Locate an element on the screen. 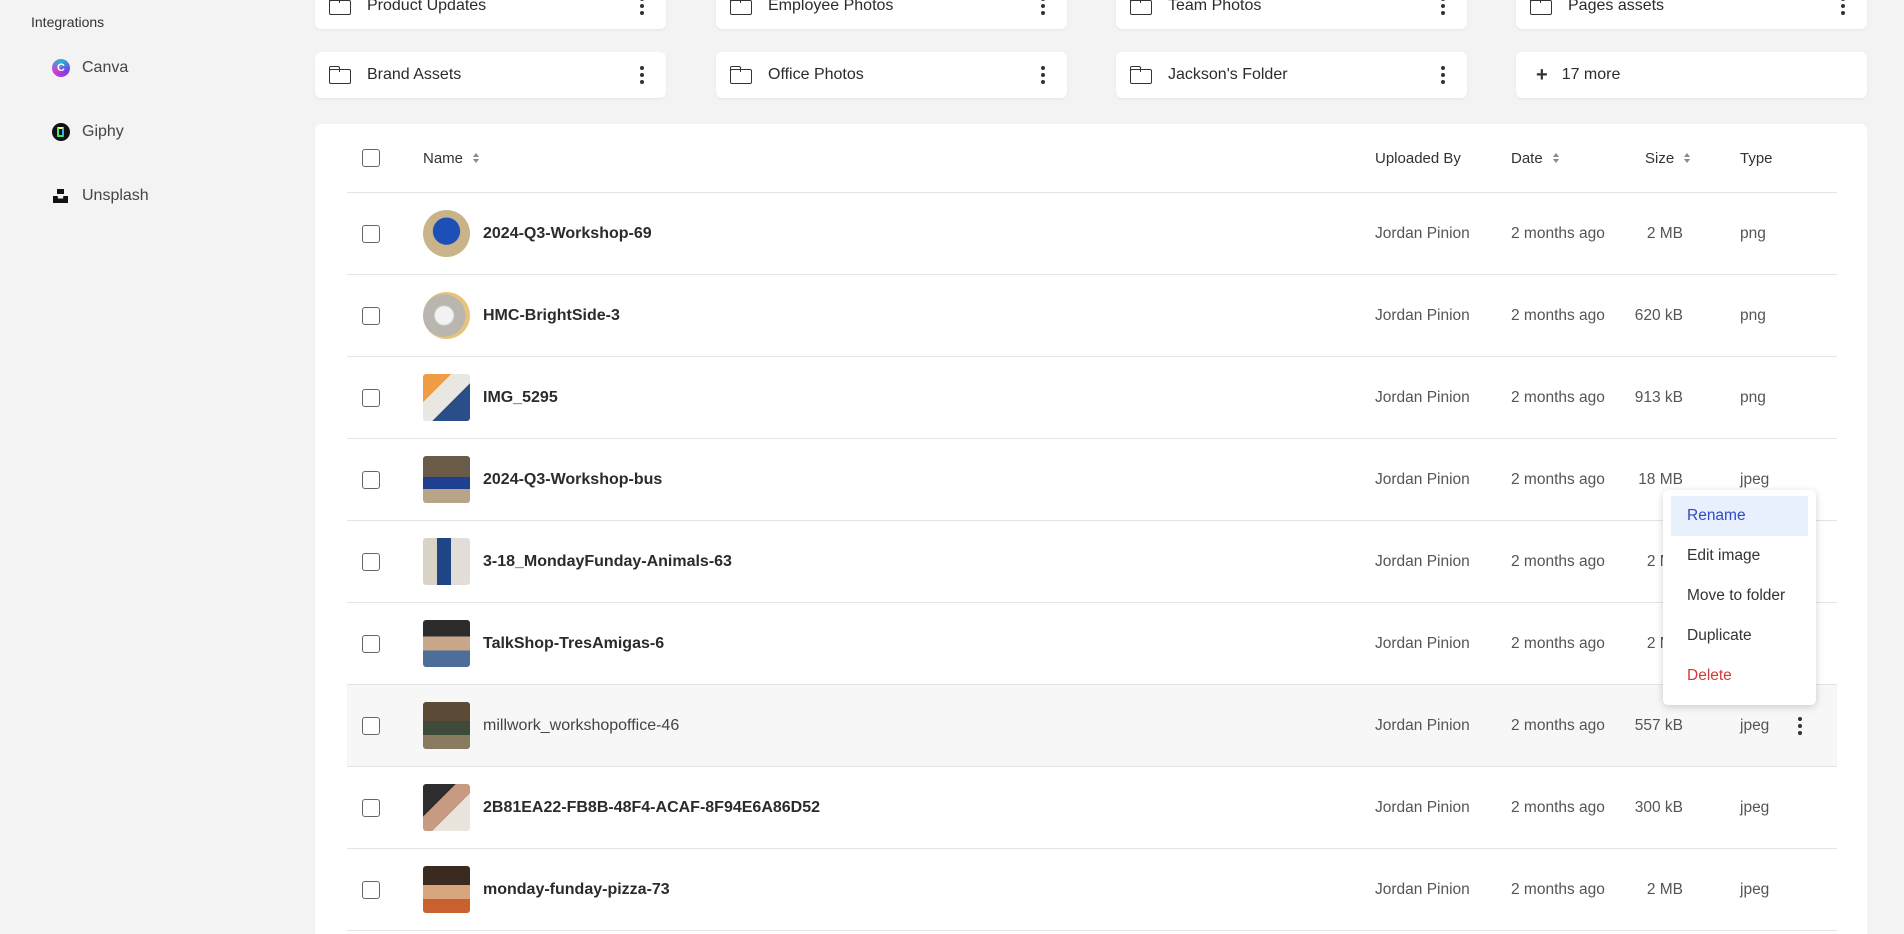 The image size is (1904, 934). select-all-checkbox is located at coordinates (371, 158).